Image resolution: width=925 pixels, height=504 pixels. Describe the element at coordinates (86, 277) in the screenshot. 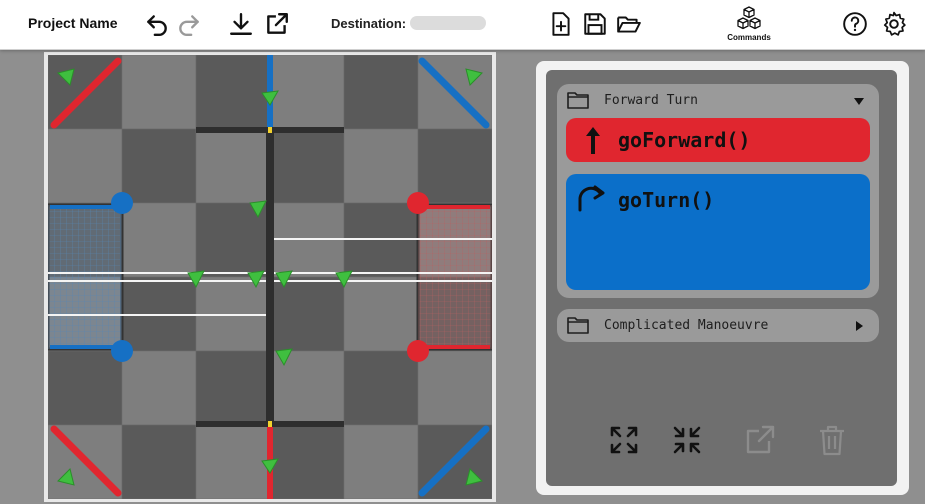

I see `blue-goal` at that location.